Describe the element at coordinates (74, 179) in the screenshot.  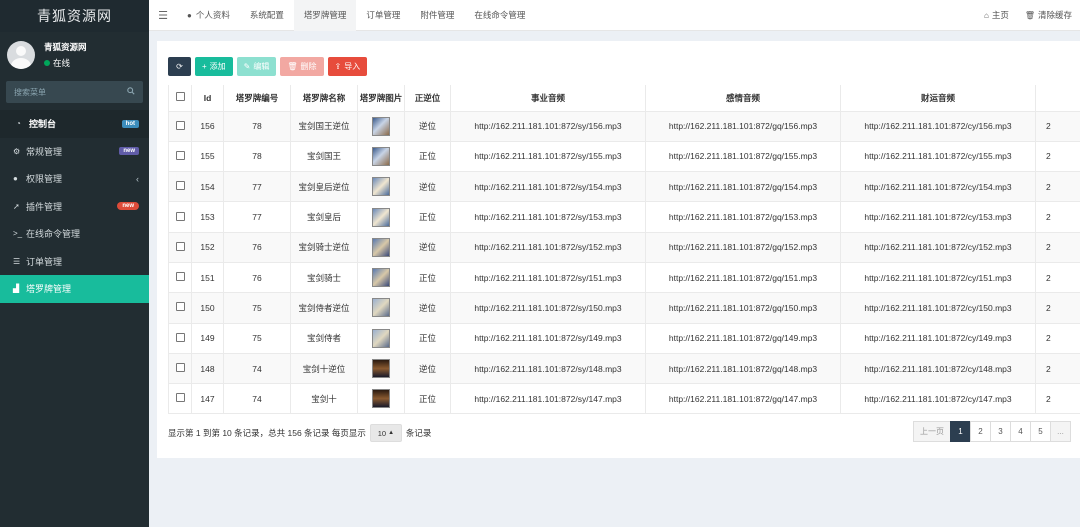
I see `sidebar-item-permissions: ● 权限管理 ‹` at that location.